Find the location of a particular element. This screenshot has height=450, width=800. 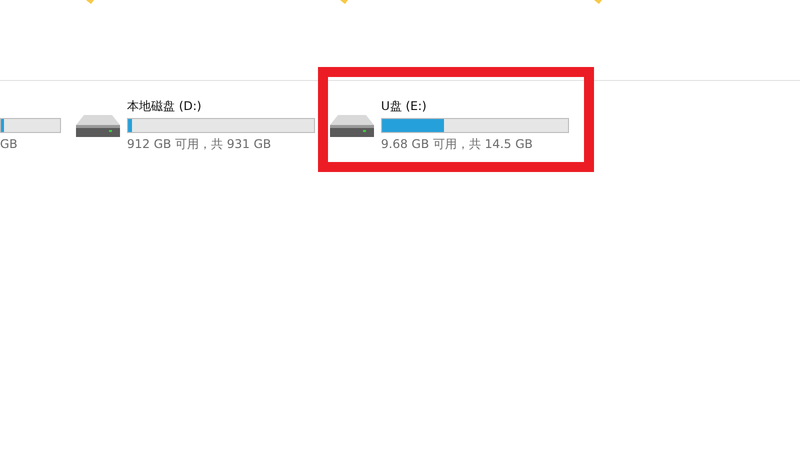

drive-capacity: 912 GB 可用，共 931 GB is located at coordinates (199, 144).